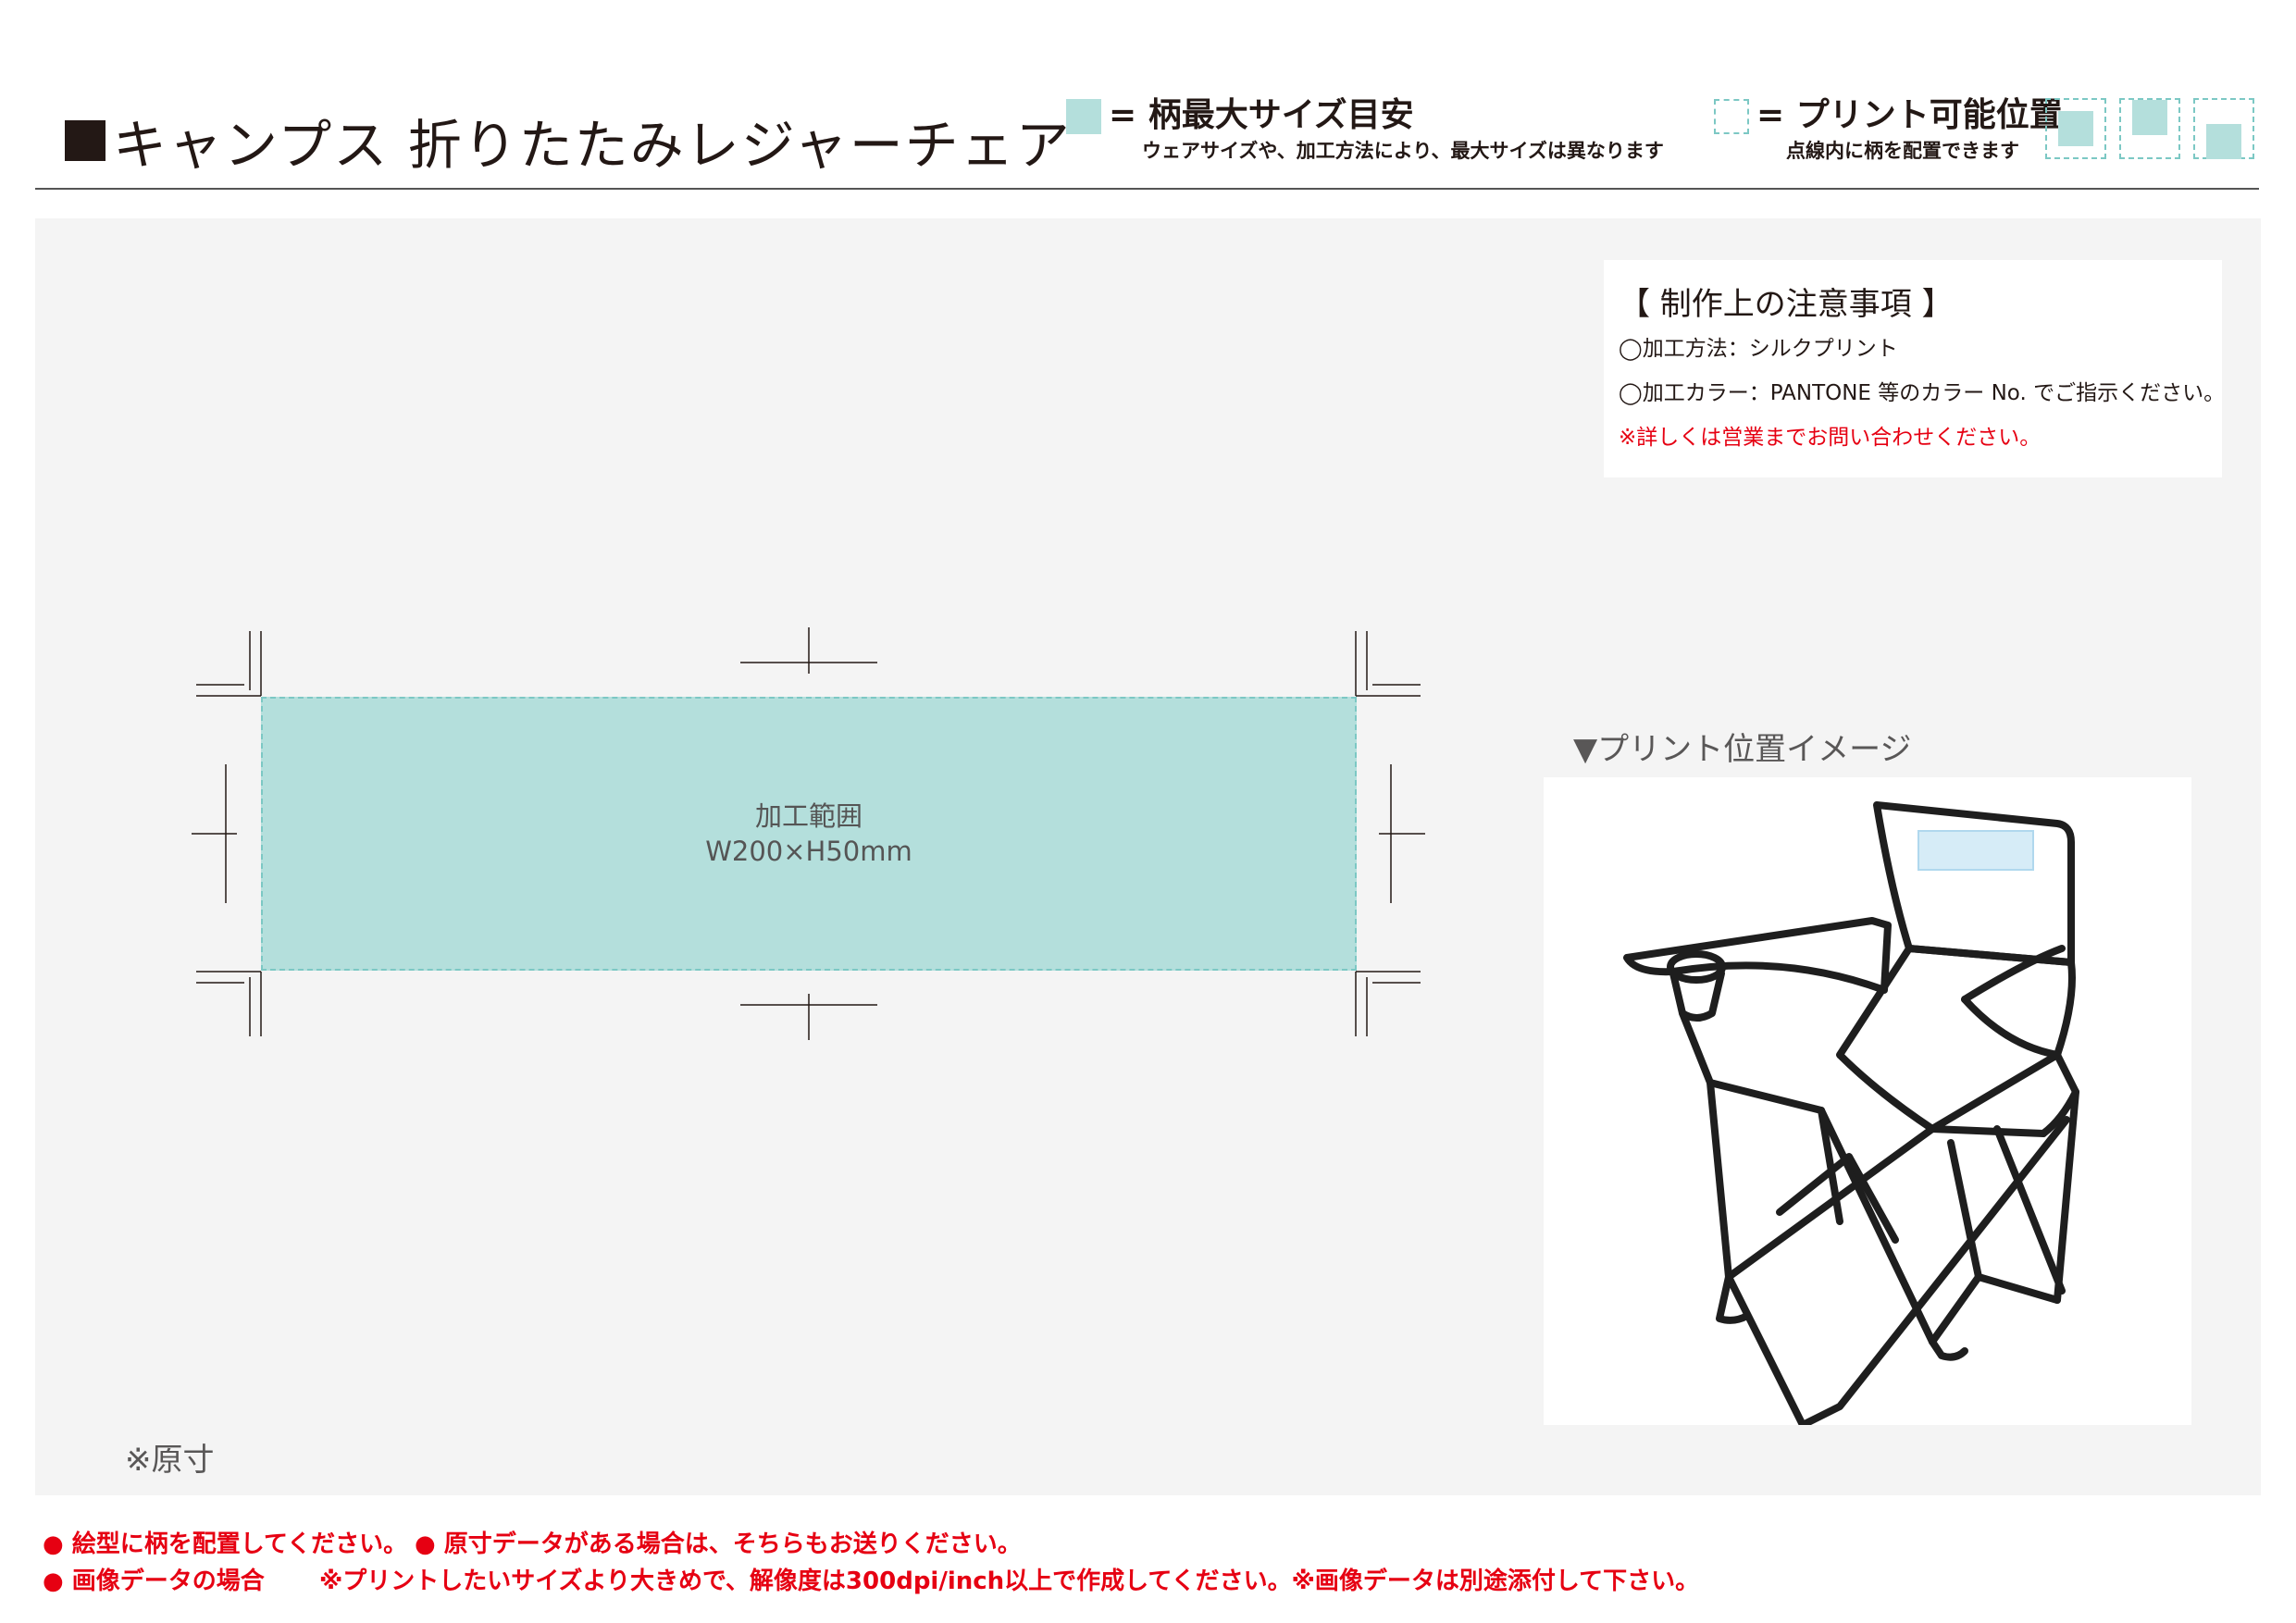 This screenshot has height=1623, width=2296. Describe the element at coordinates (1910, 115) in the screenshot. I see `legend-print-title: = プリント可能位置` at that location.